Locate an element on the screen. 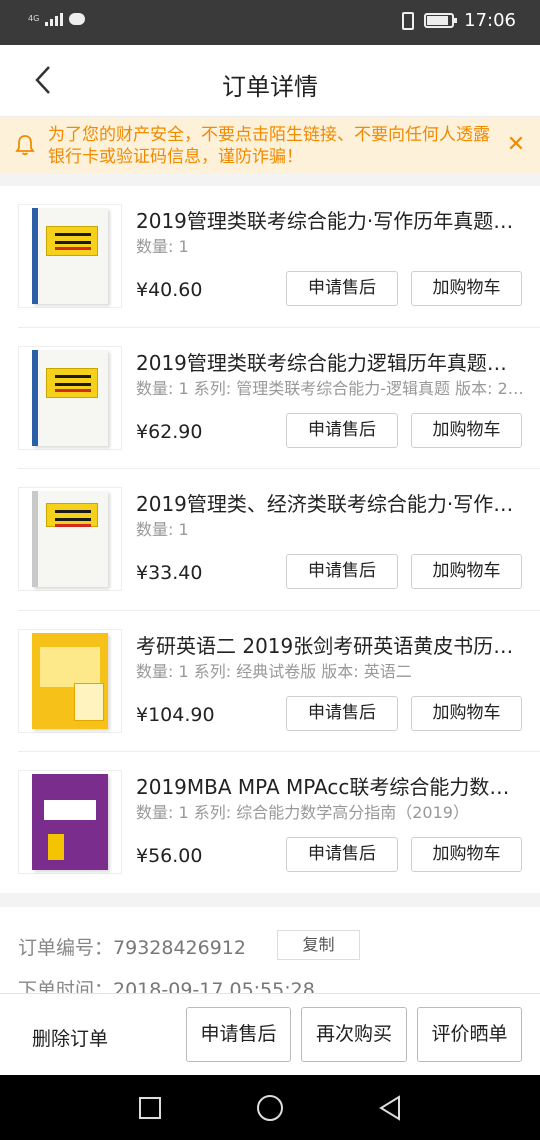 The height and width of the screenshot is (1140, 540). nav-bar: 订单详情 is located at coordinates (270, 81).